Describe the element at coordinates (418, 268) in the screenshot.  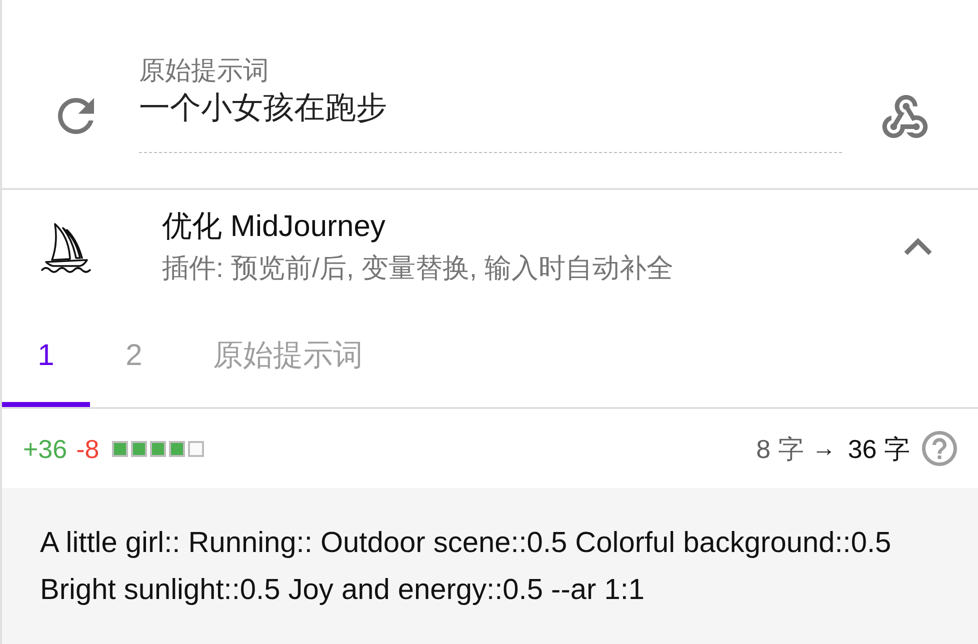
I see `section-subtitle: 插件: 预览前/后, 变量替换, 输入时自动补全` at that location.